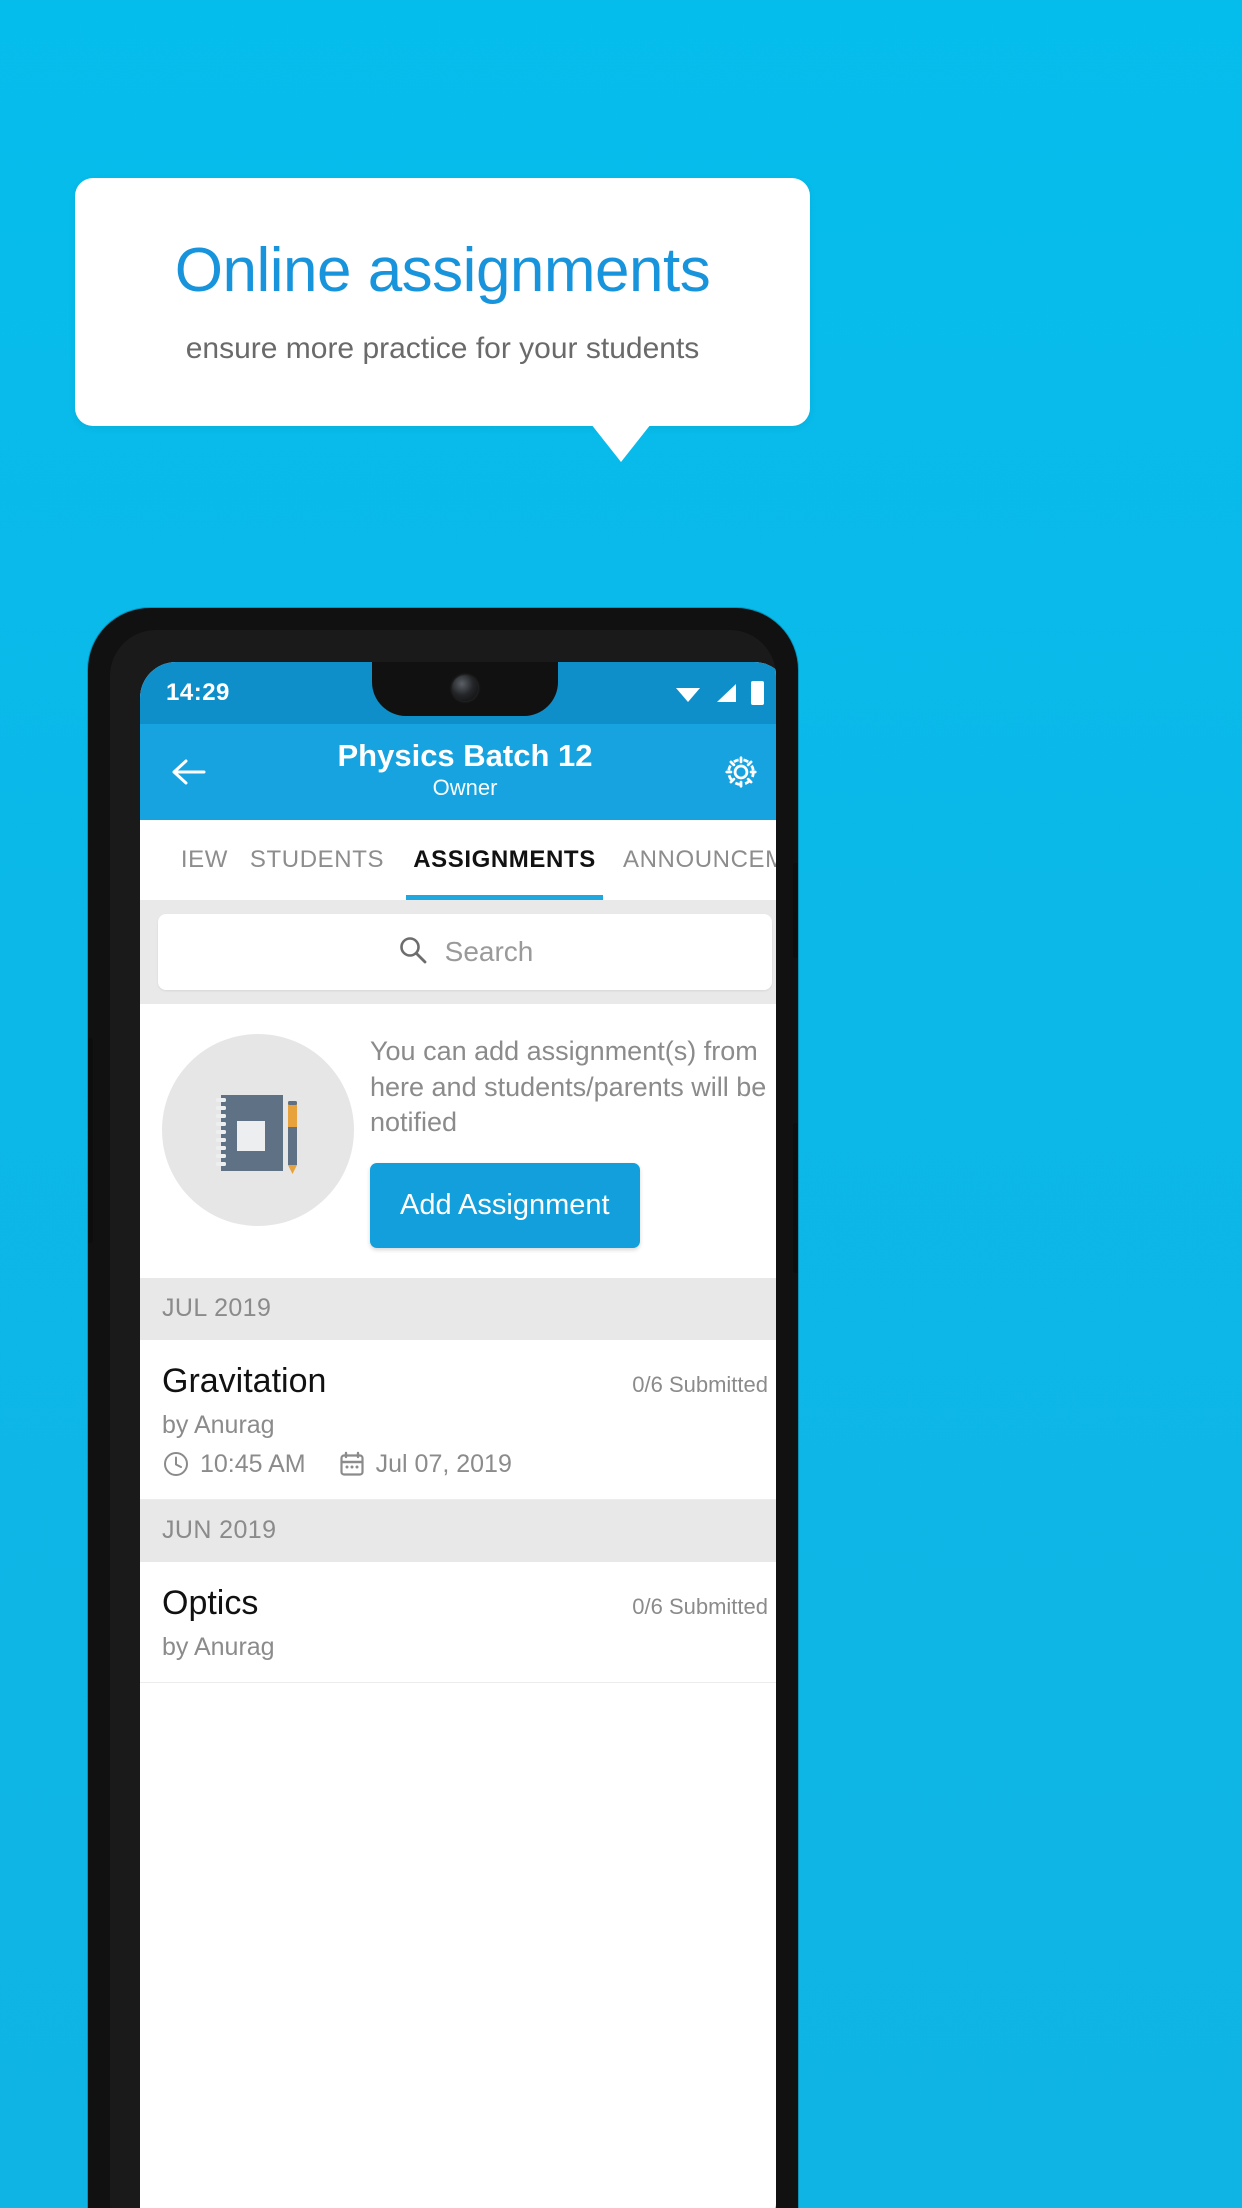  I want to click on page-title: Physics Batch 12, so click(465, 755).